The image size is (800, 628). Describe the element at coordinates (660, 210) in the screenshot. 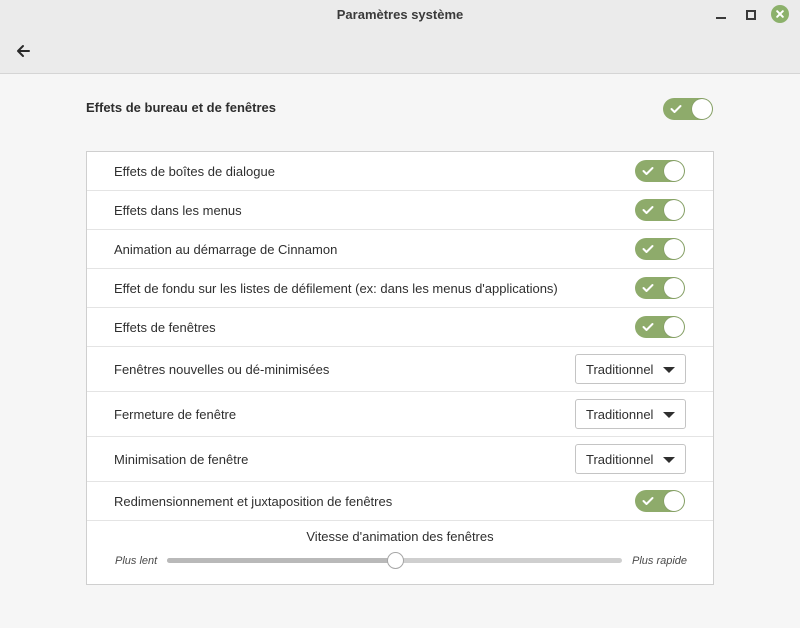

I see `menu-effects-toggle` at that location.